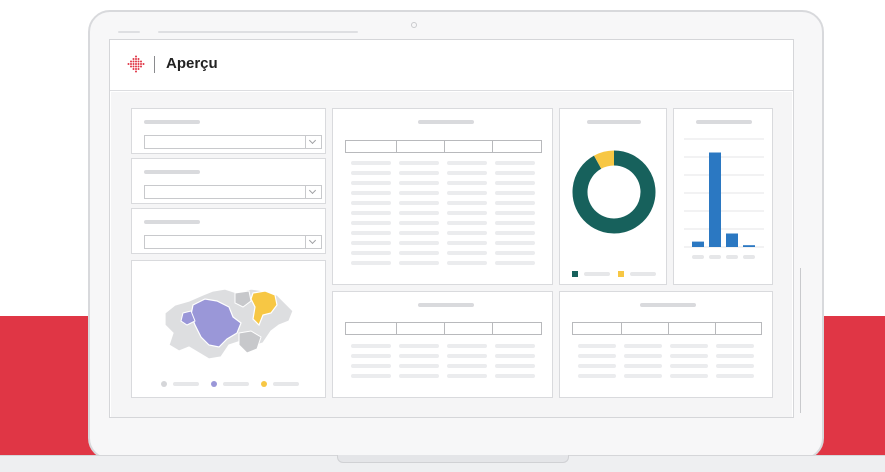 The image size is (885, 472). What do you see at coordinates (154, 64) in the screenshot?
I see `header-separator` at bounding box center [154, 64].